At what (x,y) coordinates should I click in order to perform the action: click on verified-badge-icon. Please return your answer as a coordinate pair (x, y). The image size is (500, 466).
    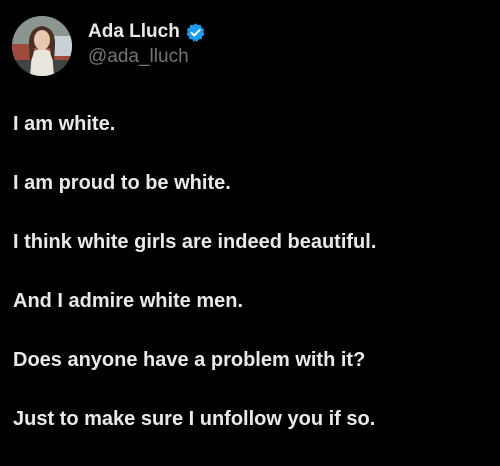
    Looking at the image, I should click on (195, 32).